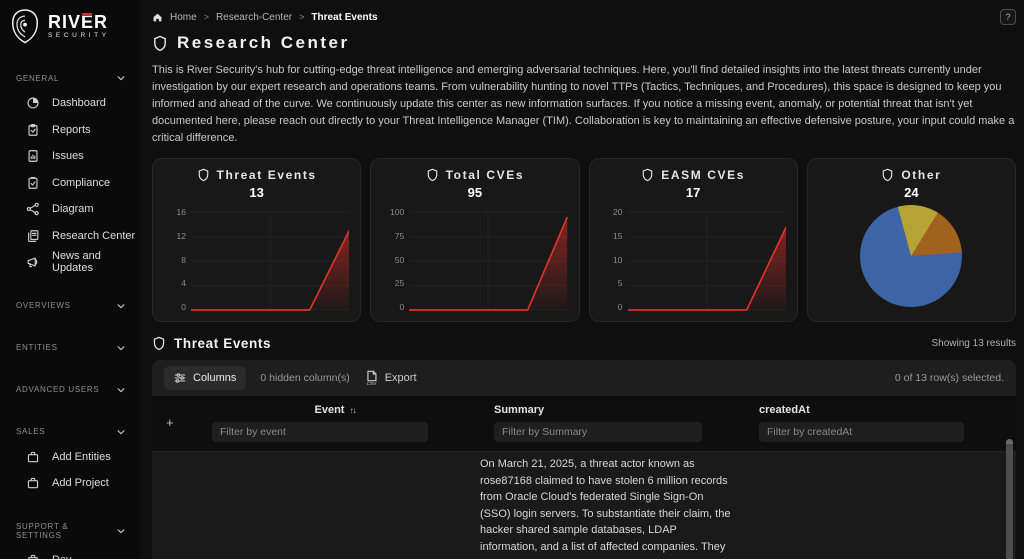 The image size is (1024, 559). Describe the element at coordinates (861, 432) in the screenshot. I see `createdat-filter-input` at that location.